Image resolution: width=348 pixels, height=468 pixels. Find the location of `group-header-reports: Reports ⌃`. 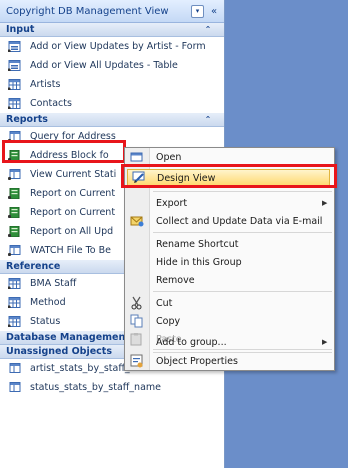

group-header-reports: Reports ⌃ is located at coordinates (112, 120).